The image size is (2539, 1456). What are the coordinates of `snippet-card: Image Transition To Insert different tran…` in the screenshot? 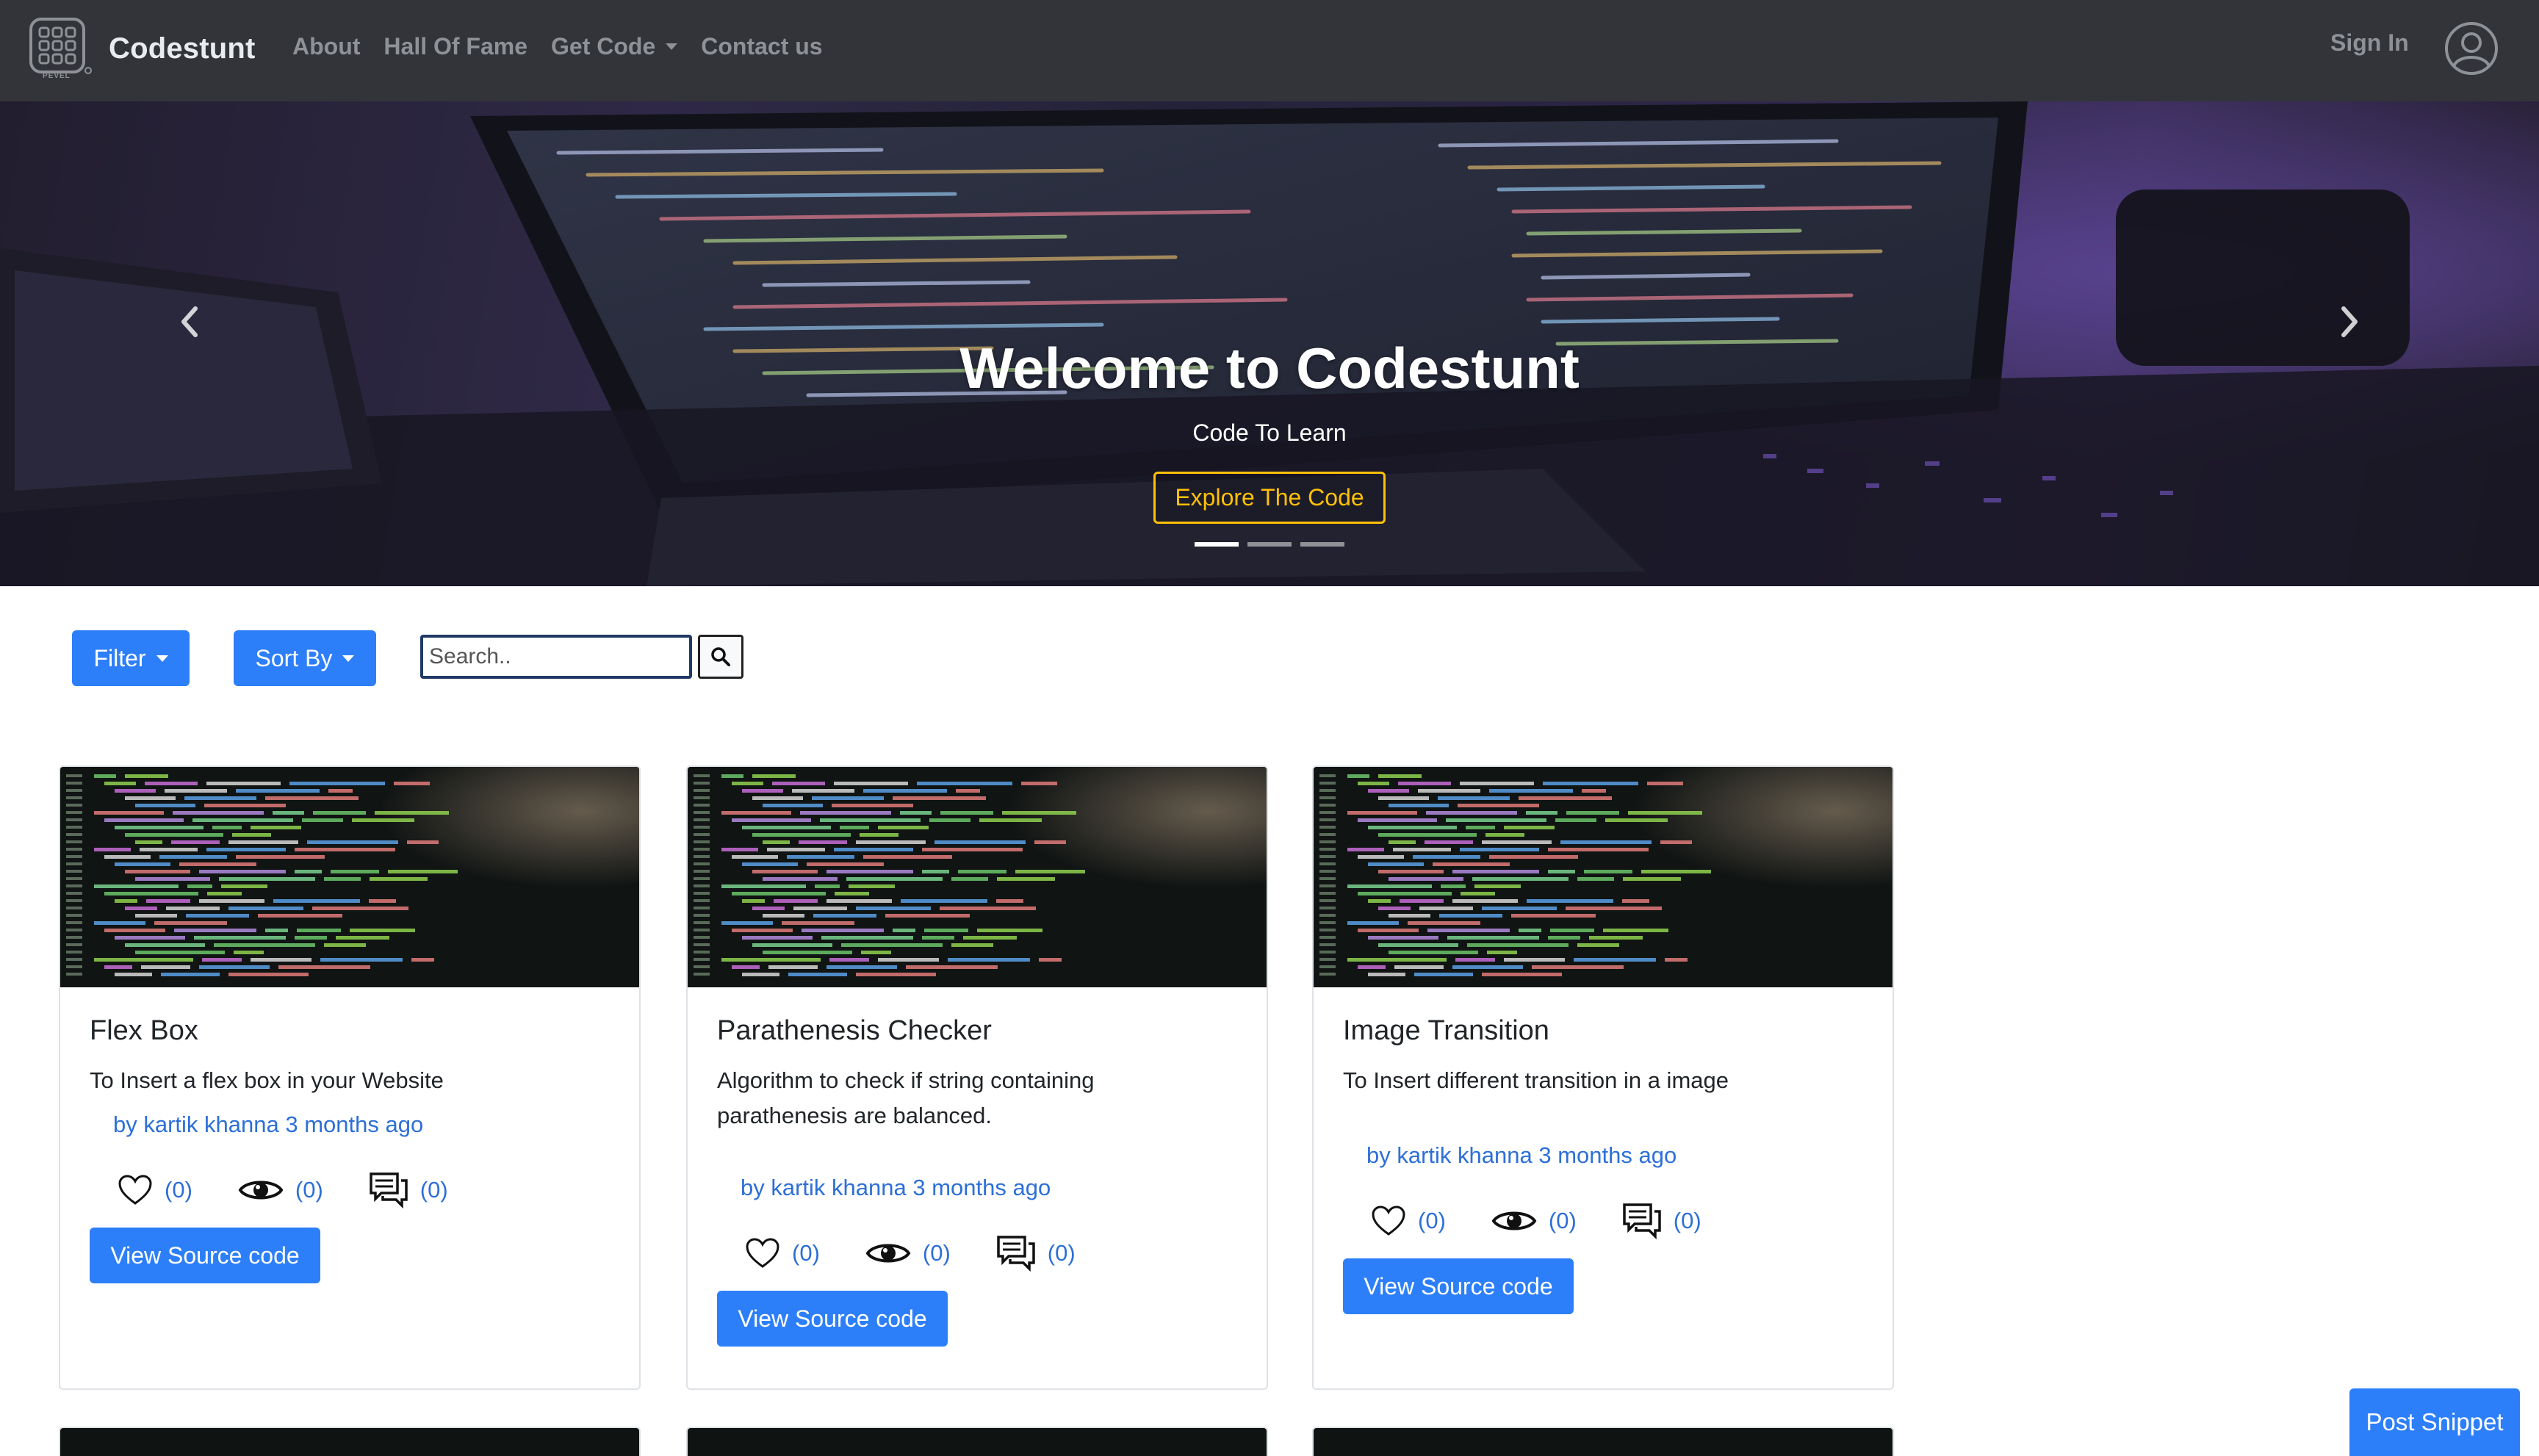 It's located at (1603, 1077).